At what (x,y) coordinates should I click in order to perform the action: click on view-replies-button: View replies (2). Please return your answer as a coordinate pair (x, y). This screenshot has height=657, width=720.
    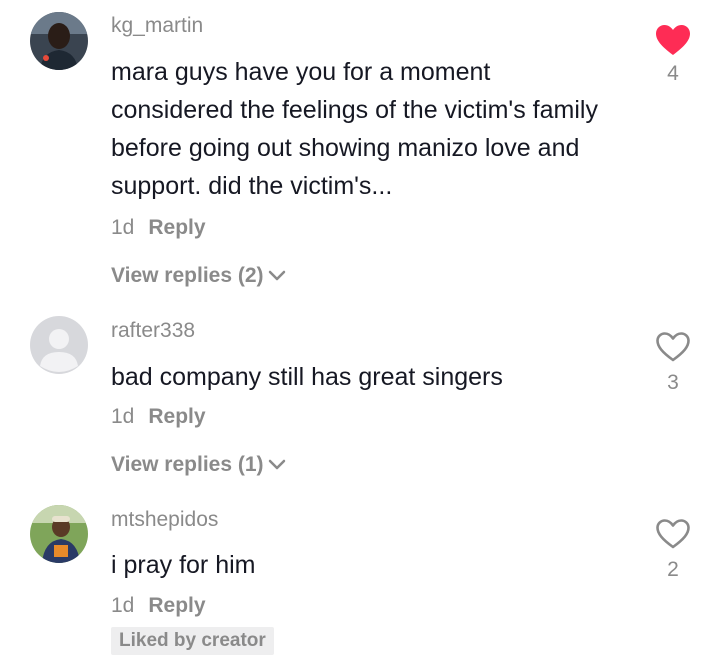
    Looking at the image, I should click on (198, 276).